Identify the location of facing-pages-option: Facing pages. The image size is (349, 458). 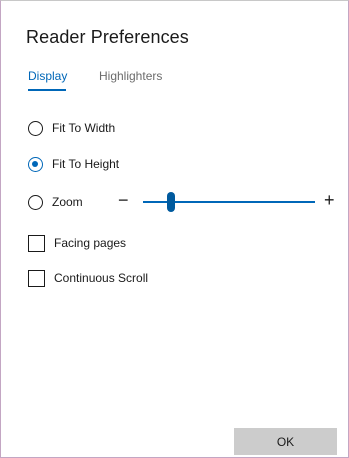
(77, 243).